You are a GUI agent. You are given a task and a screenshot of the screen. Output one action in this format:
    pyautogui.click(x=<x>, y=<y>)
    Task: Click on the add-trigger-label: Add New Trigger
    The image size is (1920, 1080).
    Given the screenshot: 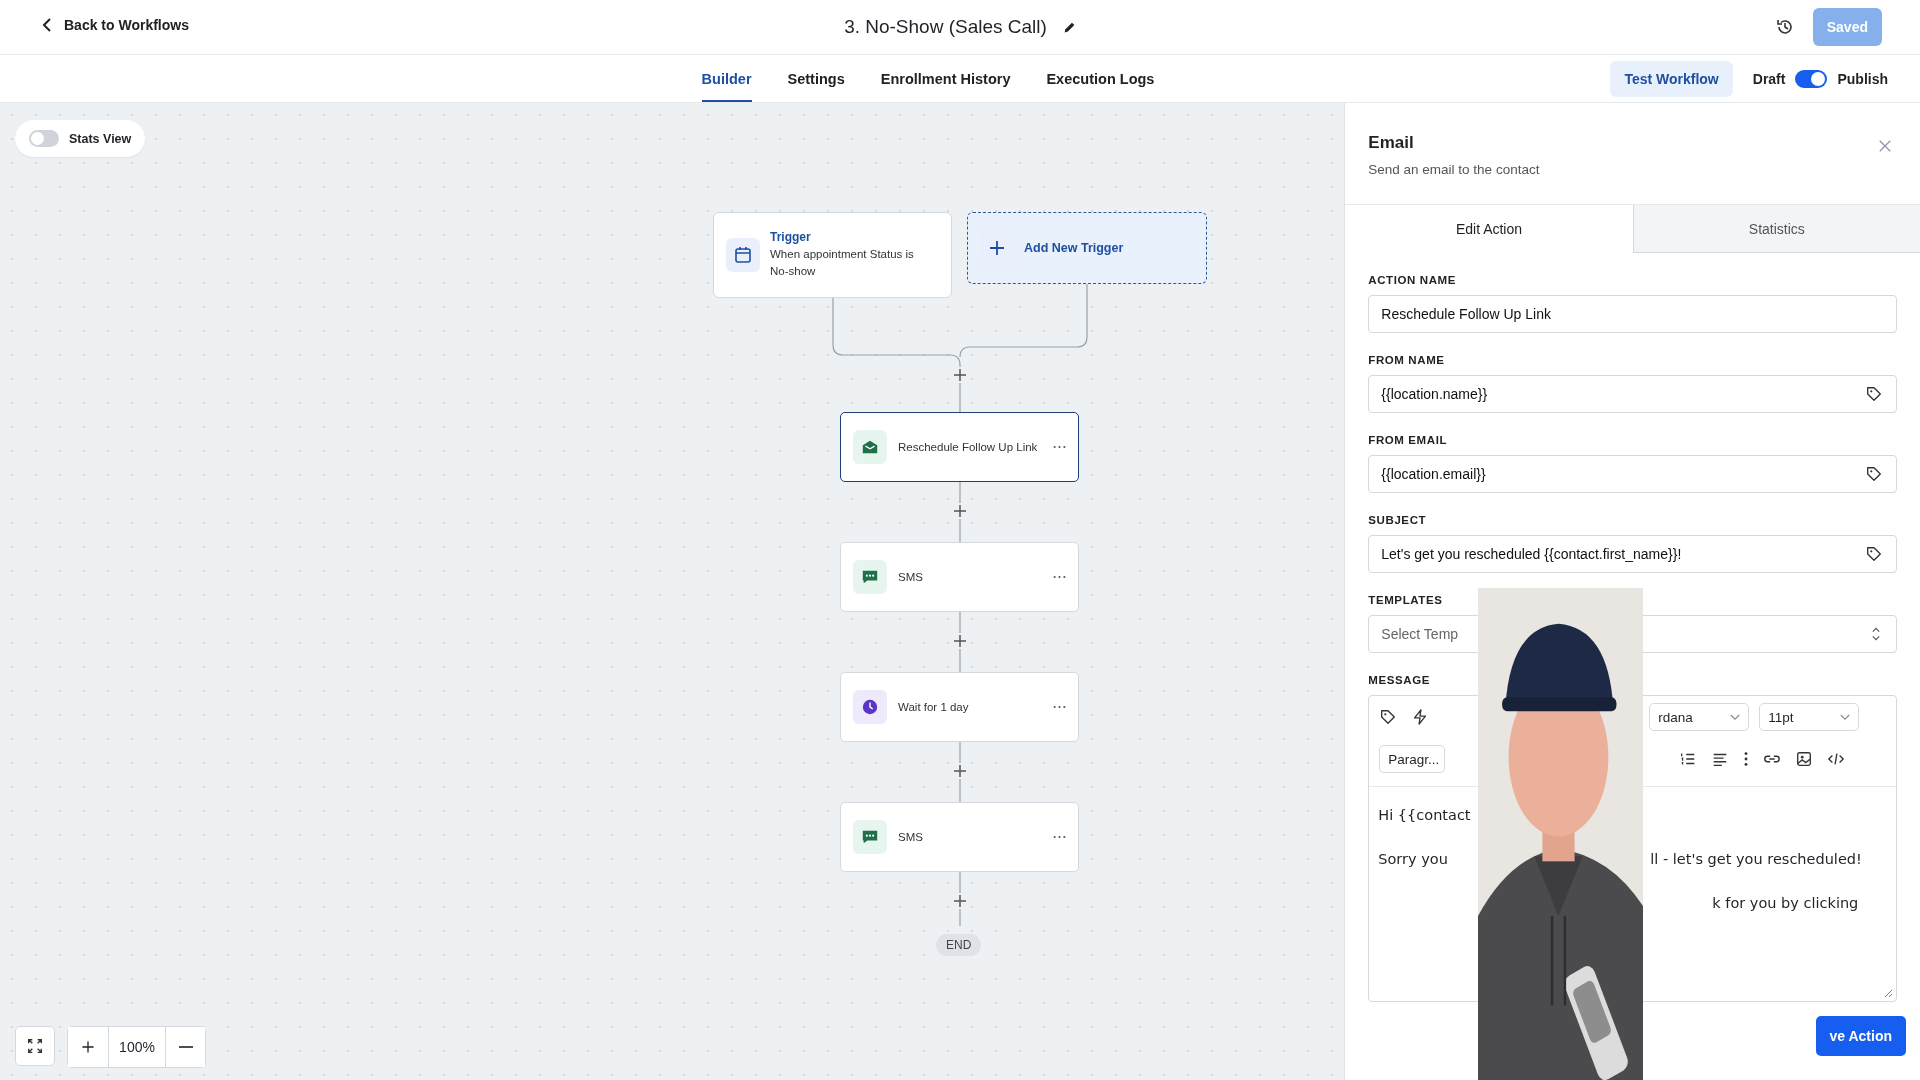 What is the action you would take?
    pyautogui.click(x=1074, y=248)
    